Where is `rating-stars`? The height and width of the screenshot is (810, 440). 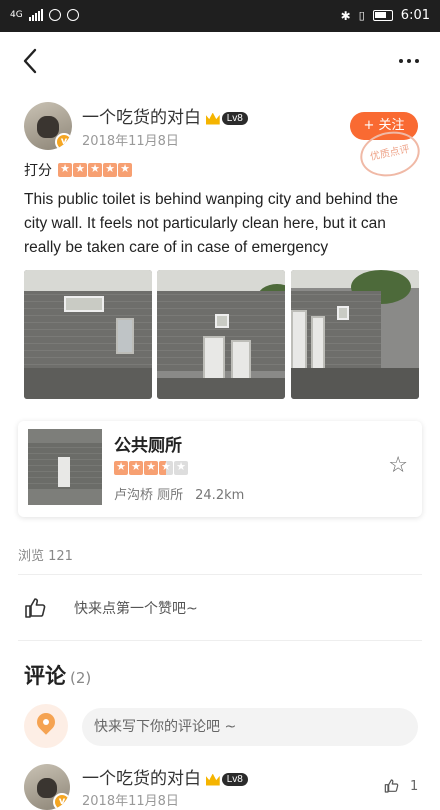
rating-stars is located at coordinates (95, 169).